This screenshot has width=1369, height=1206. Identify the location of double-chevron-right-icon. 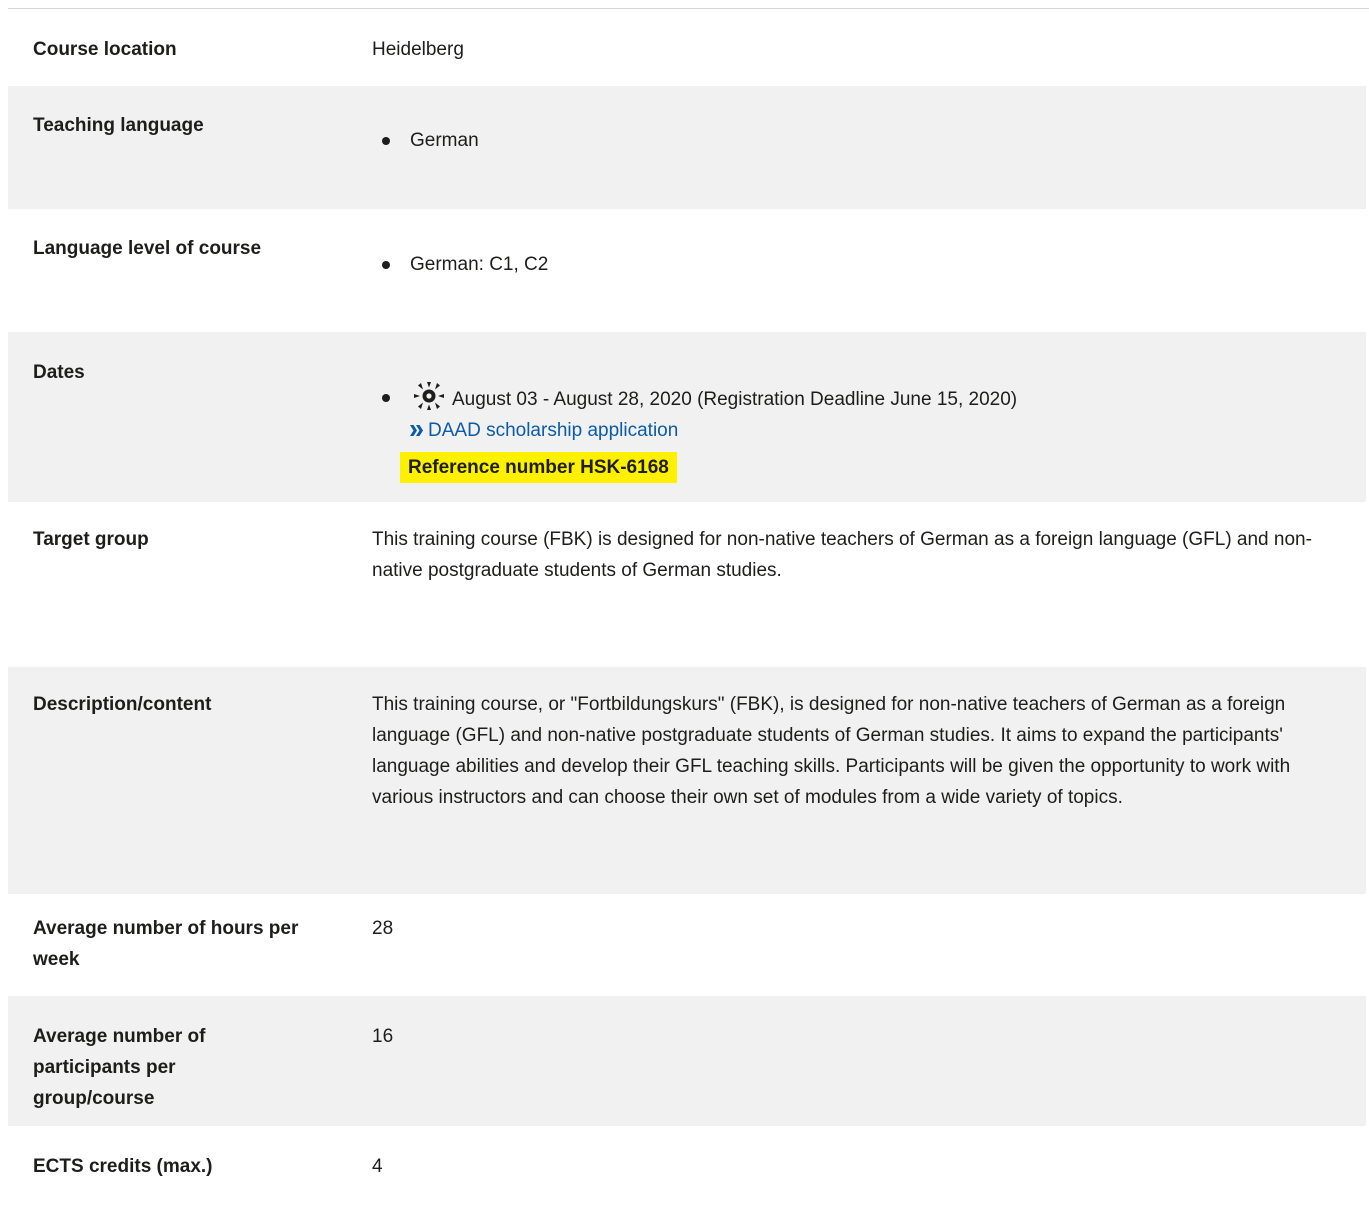
(416, 426).